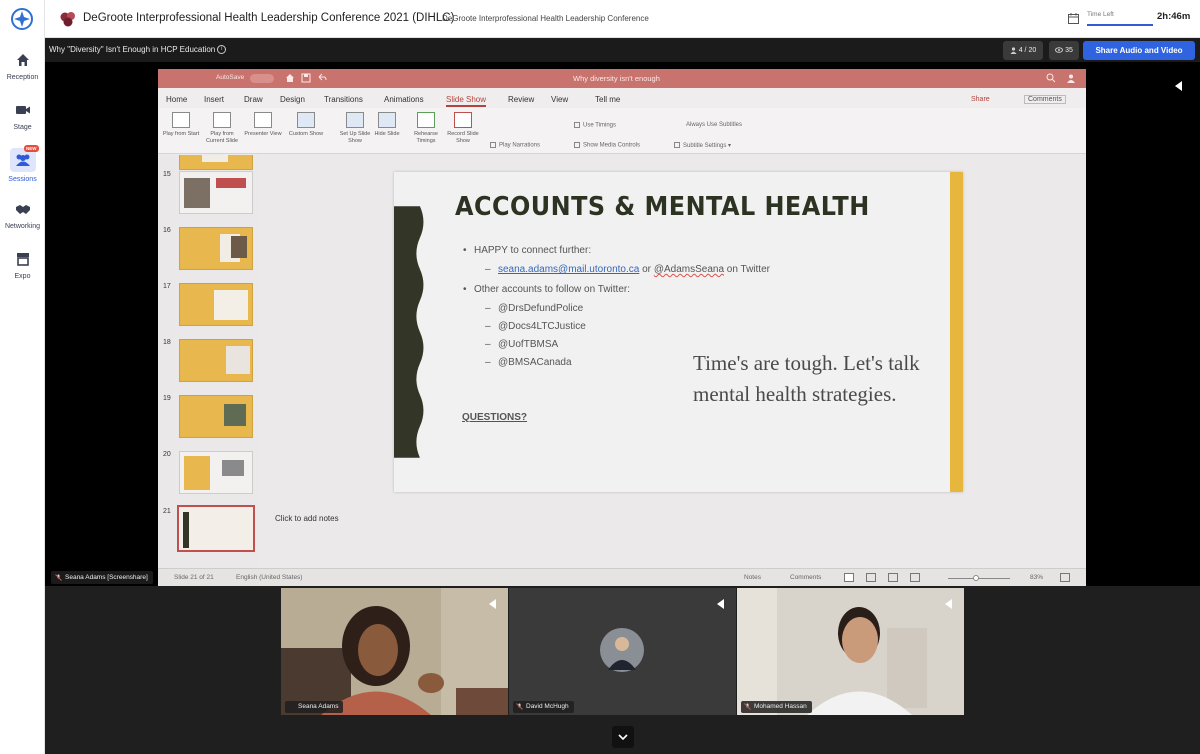 Image resolution: width=1200 pixels, height=754 pixels. I want to click on play-narrations-checkbox: Play Narrations, so click(515, 145).